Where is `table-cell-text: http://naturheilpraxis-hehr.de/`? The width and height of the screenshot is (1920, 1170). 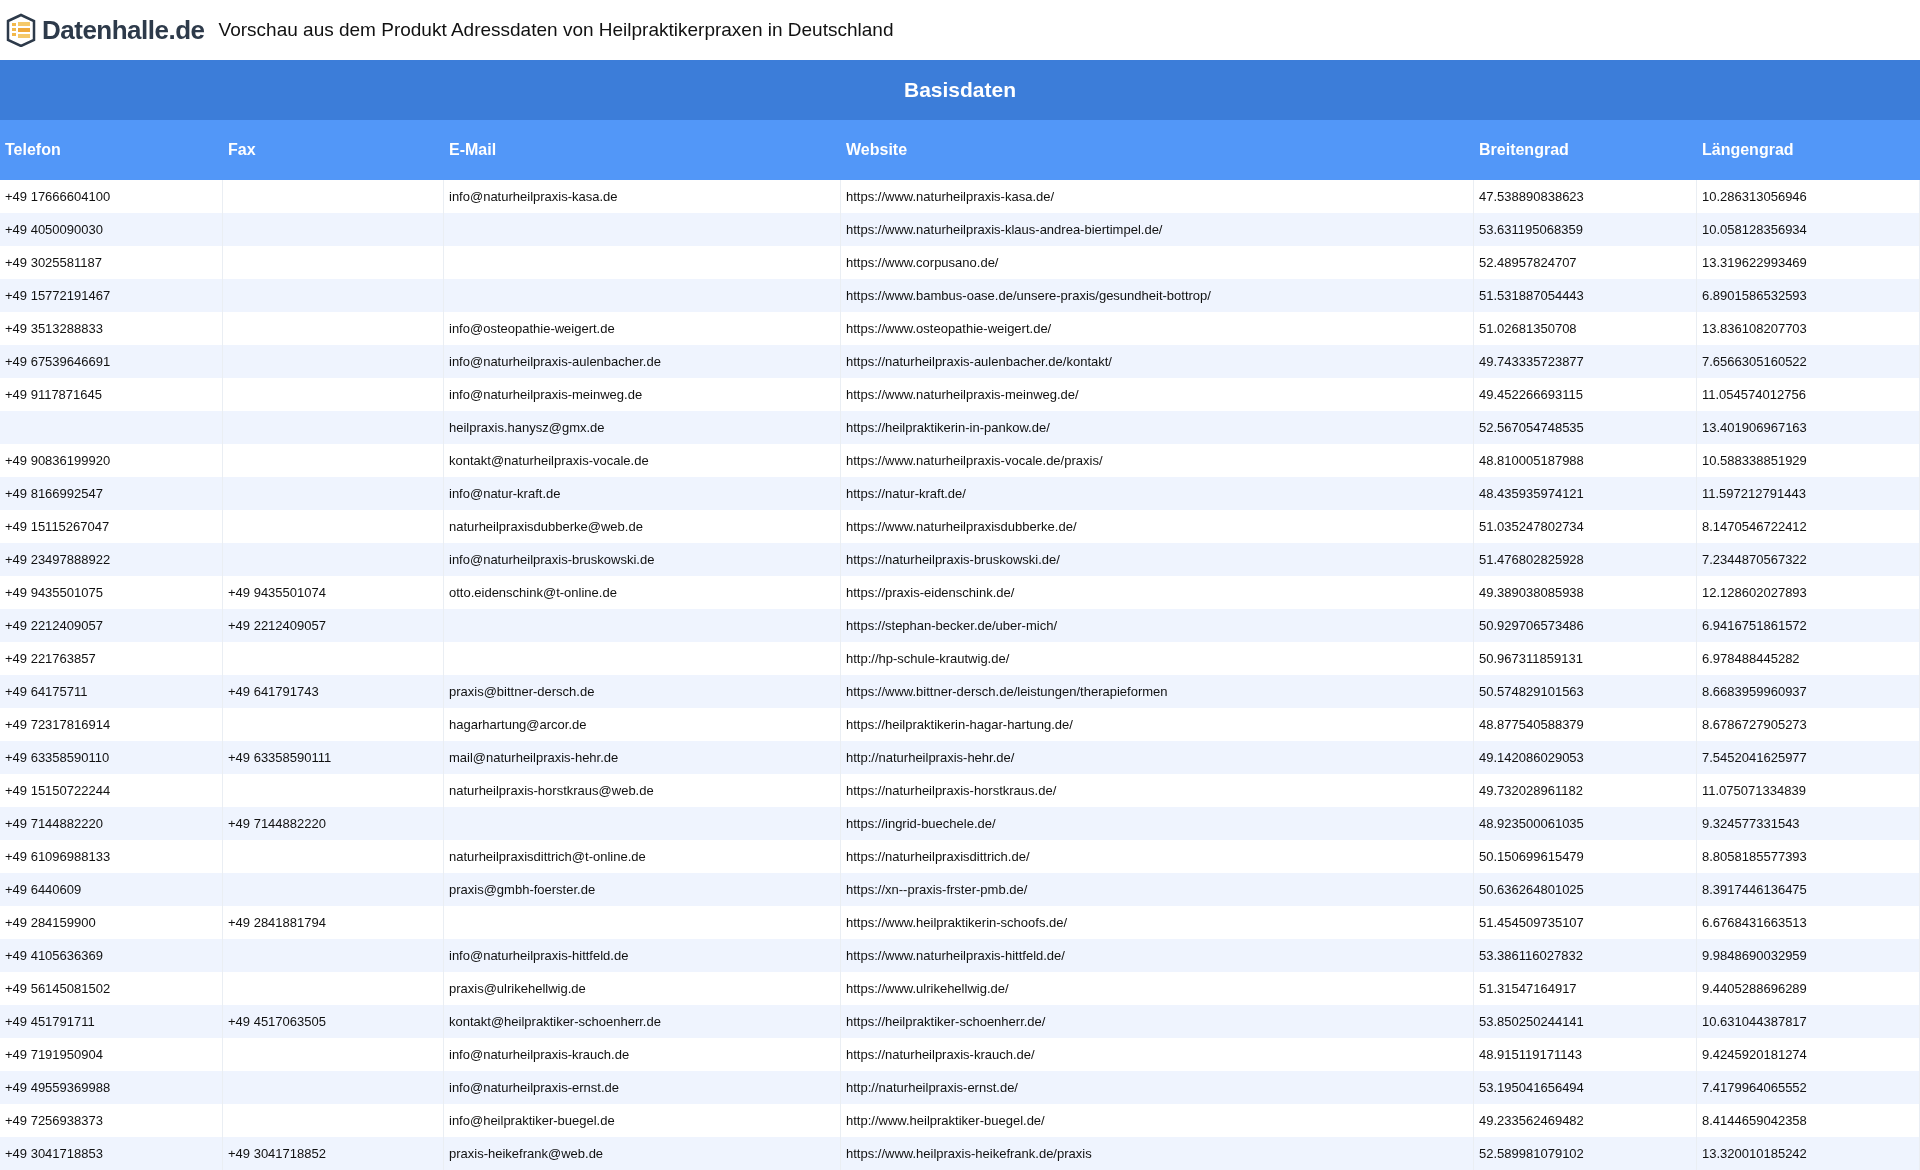 table-cell-text: http://naturheilpraxis-hehr.de/ is located at coordinates (930, 757).